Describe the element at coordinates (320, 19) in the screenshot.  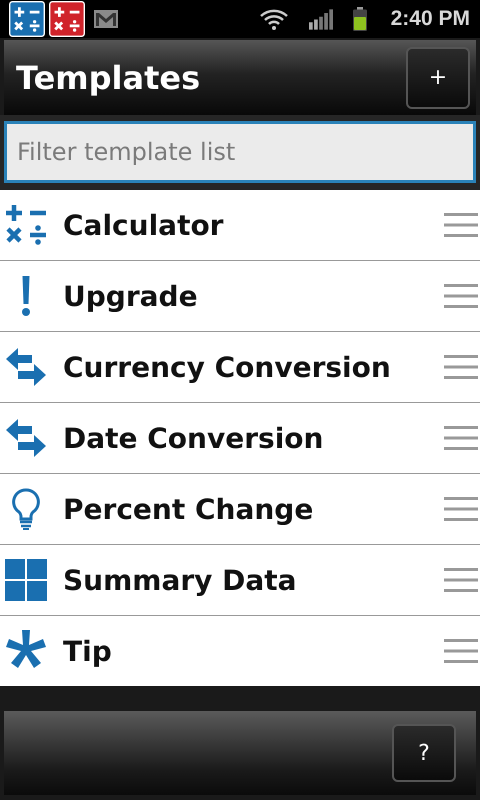
I see `signal-icon` at that location.